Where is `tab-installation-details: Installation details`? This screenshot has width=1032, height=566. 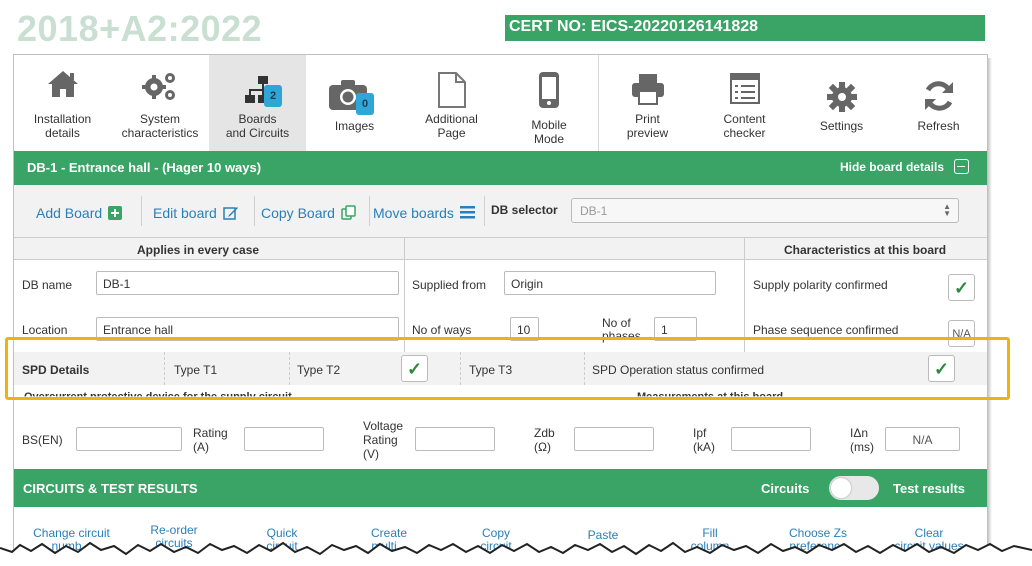
tab-installation-details: Installation details is located at coordinates (62, 103).